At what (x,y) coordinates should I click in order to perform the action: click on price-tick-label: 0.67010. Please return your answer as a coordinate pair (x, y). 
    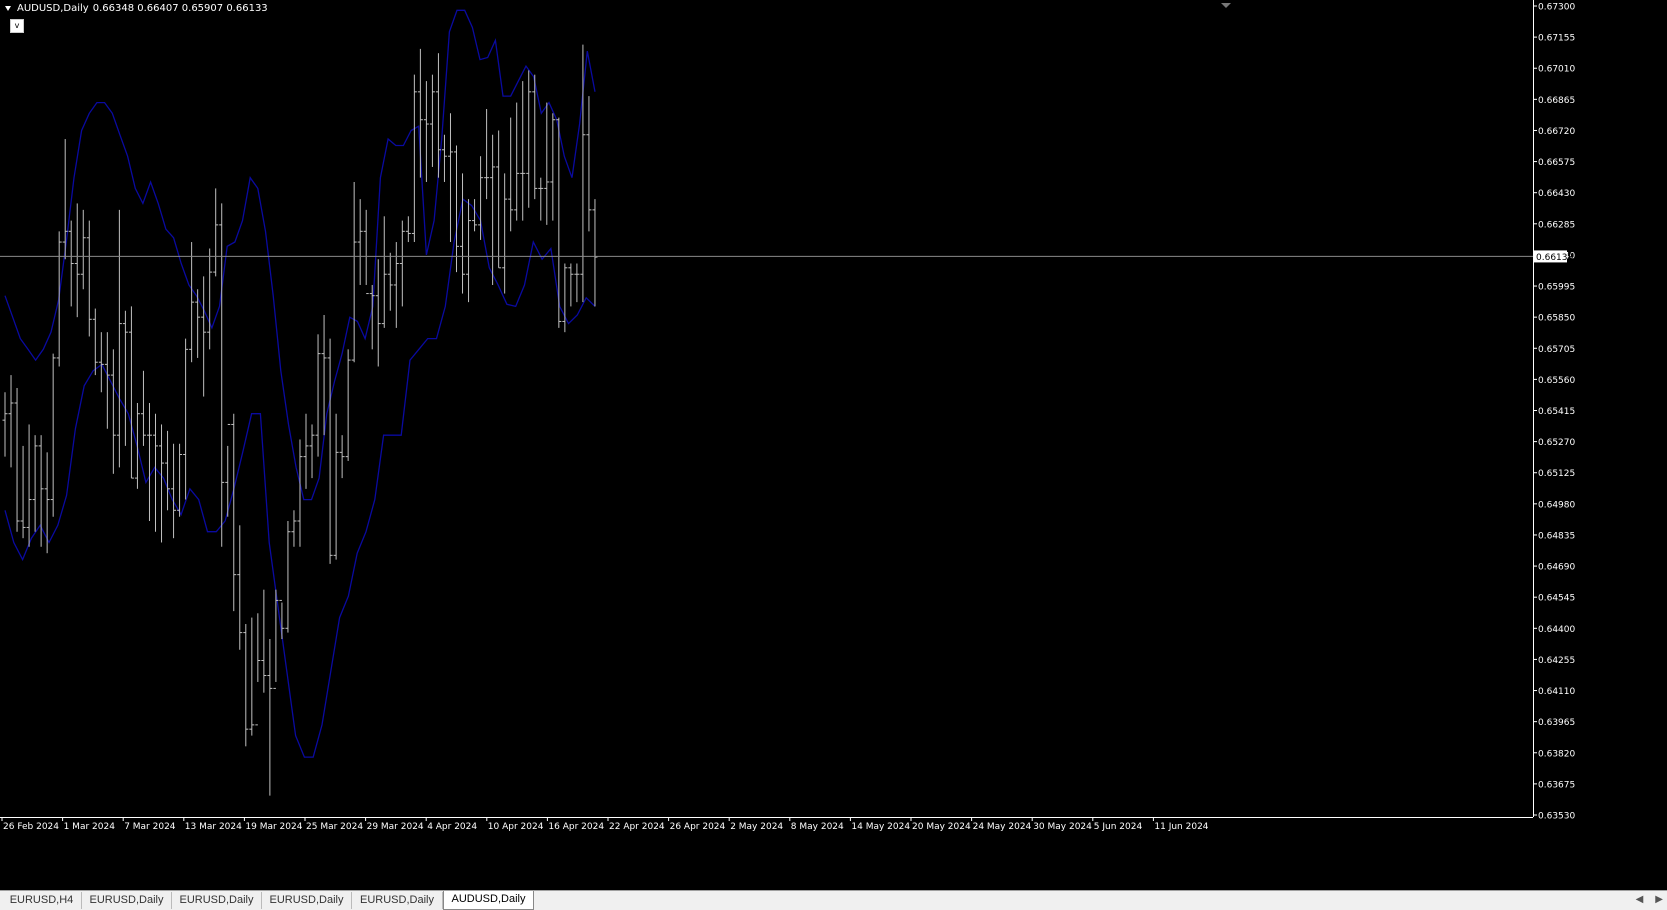
    Looking at the image, I should click on (1556, 70).